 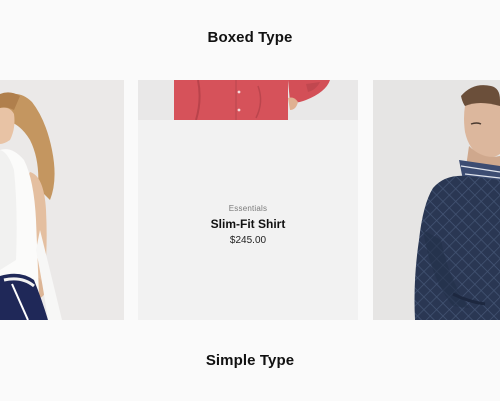 I want to click on product-card-left, so click(x=62, y=200).